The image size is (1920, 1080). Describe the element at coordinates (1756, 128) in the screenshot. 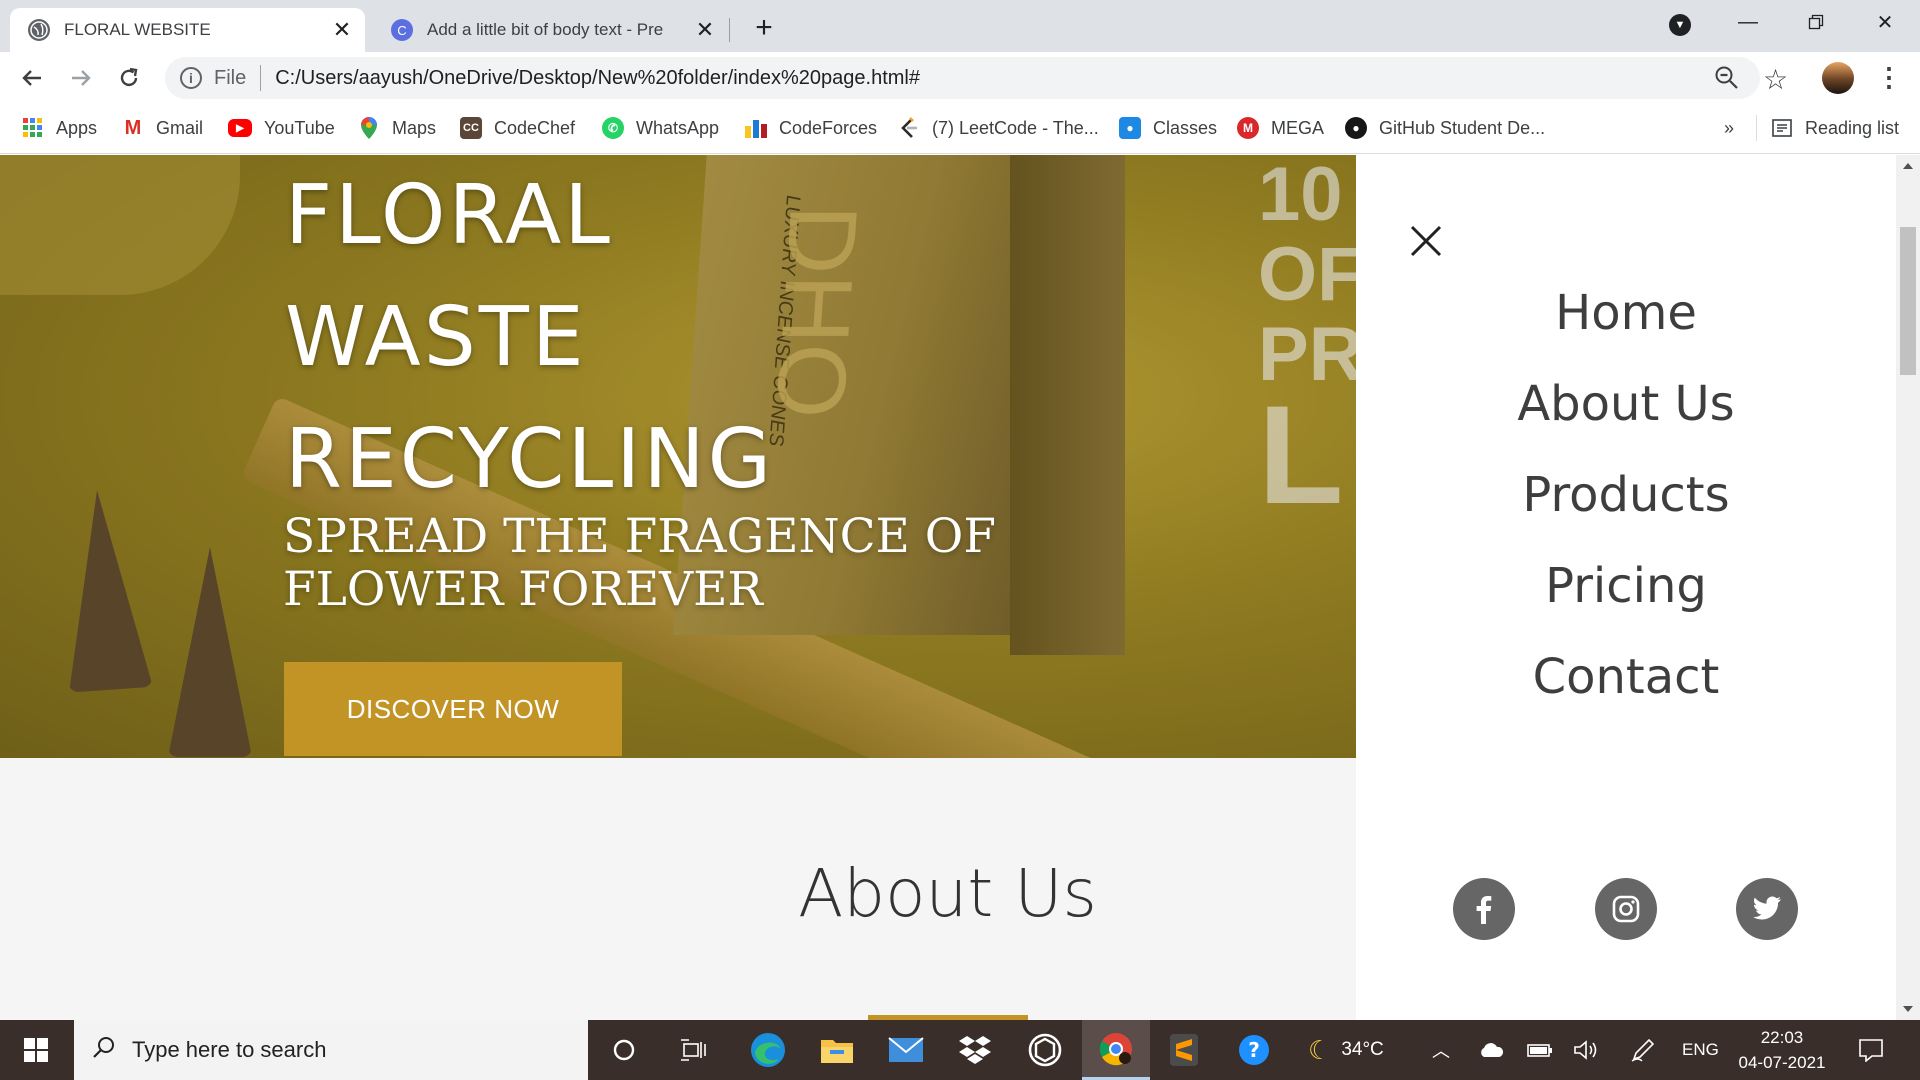

I see `bookmarks-divider` at that location.